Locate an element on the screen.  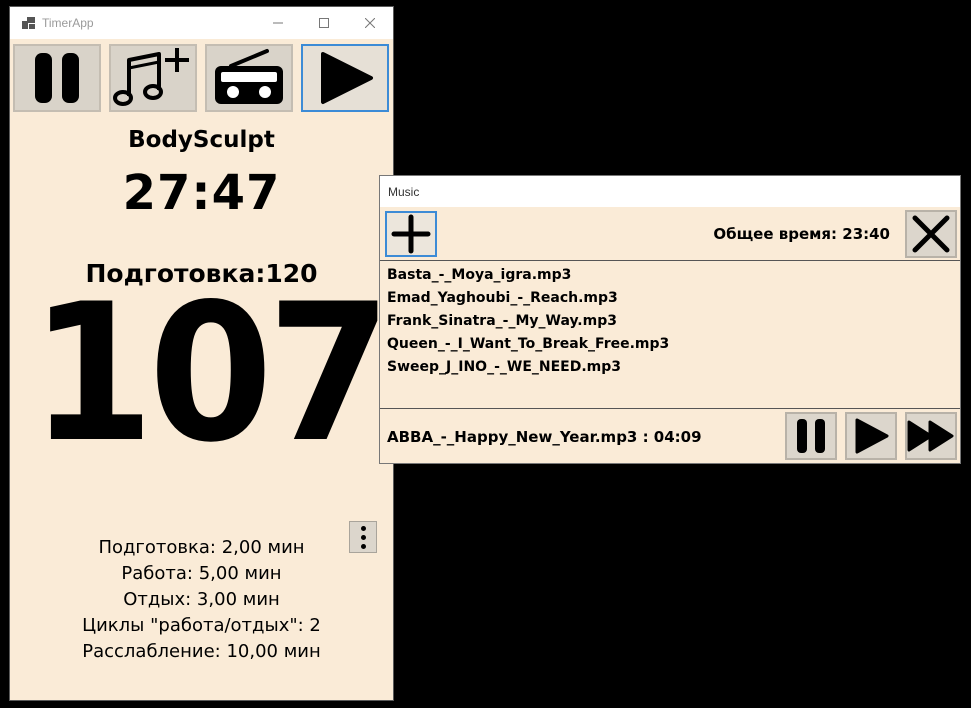
fast-forward-icon is located at coordinates (930, 436).